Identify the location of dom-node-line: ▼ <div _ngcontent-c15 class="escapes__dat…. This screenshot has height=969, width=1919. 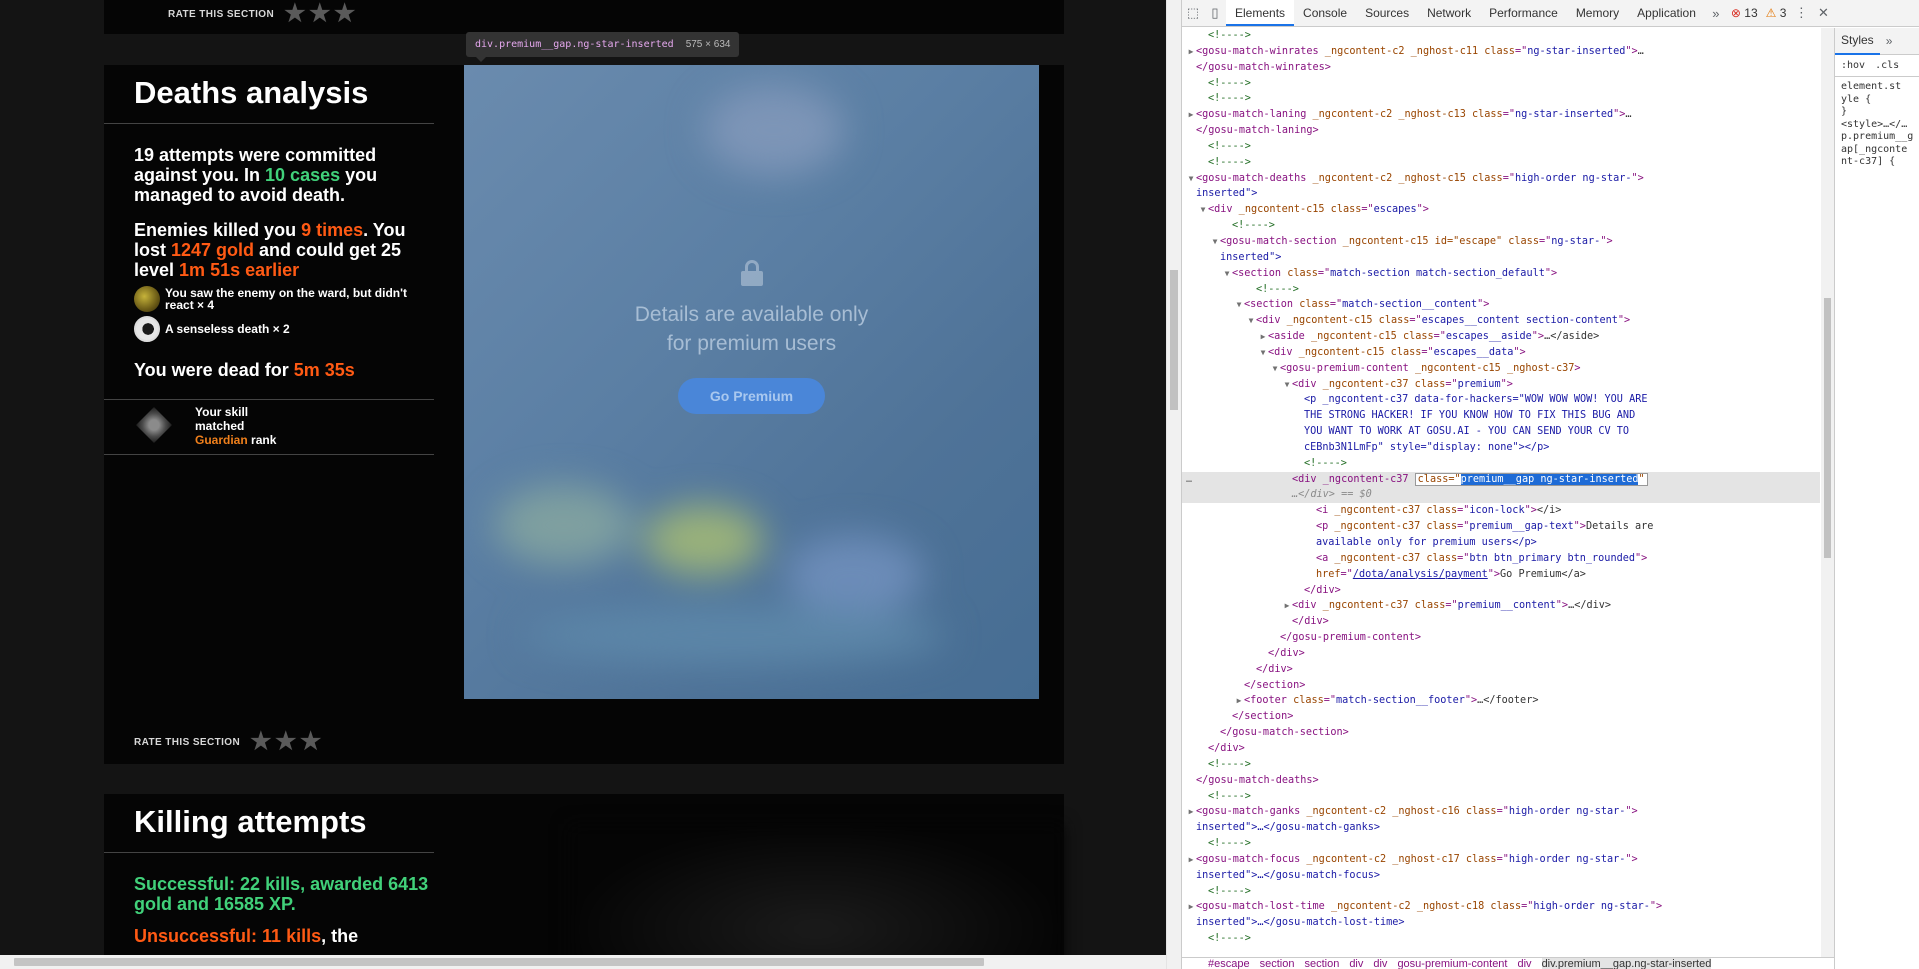
(1501, 353).